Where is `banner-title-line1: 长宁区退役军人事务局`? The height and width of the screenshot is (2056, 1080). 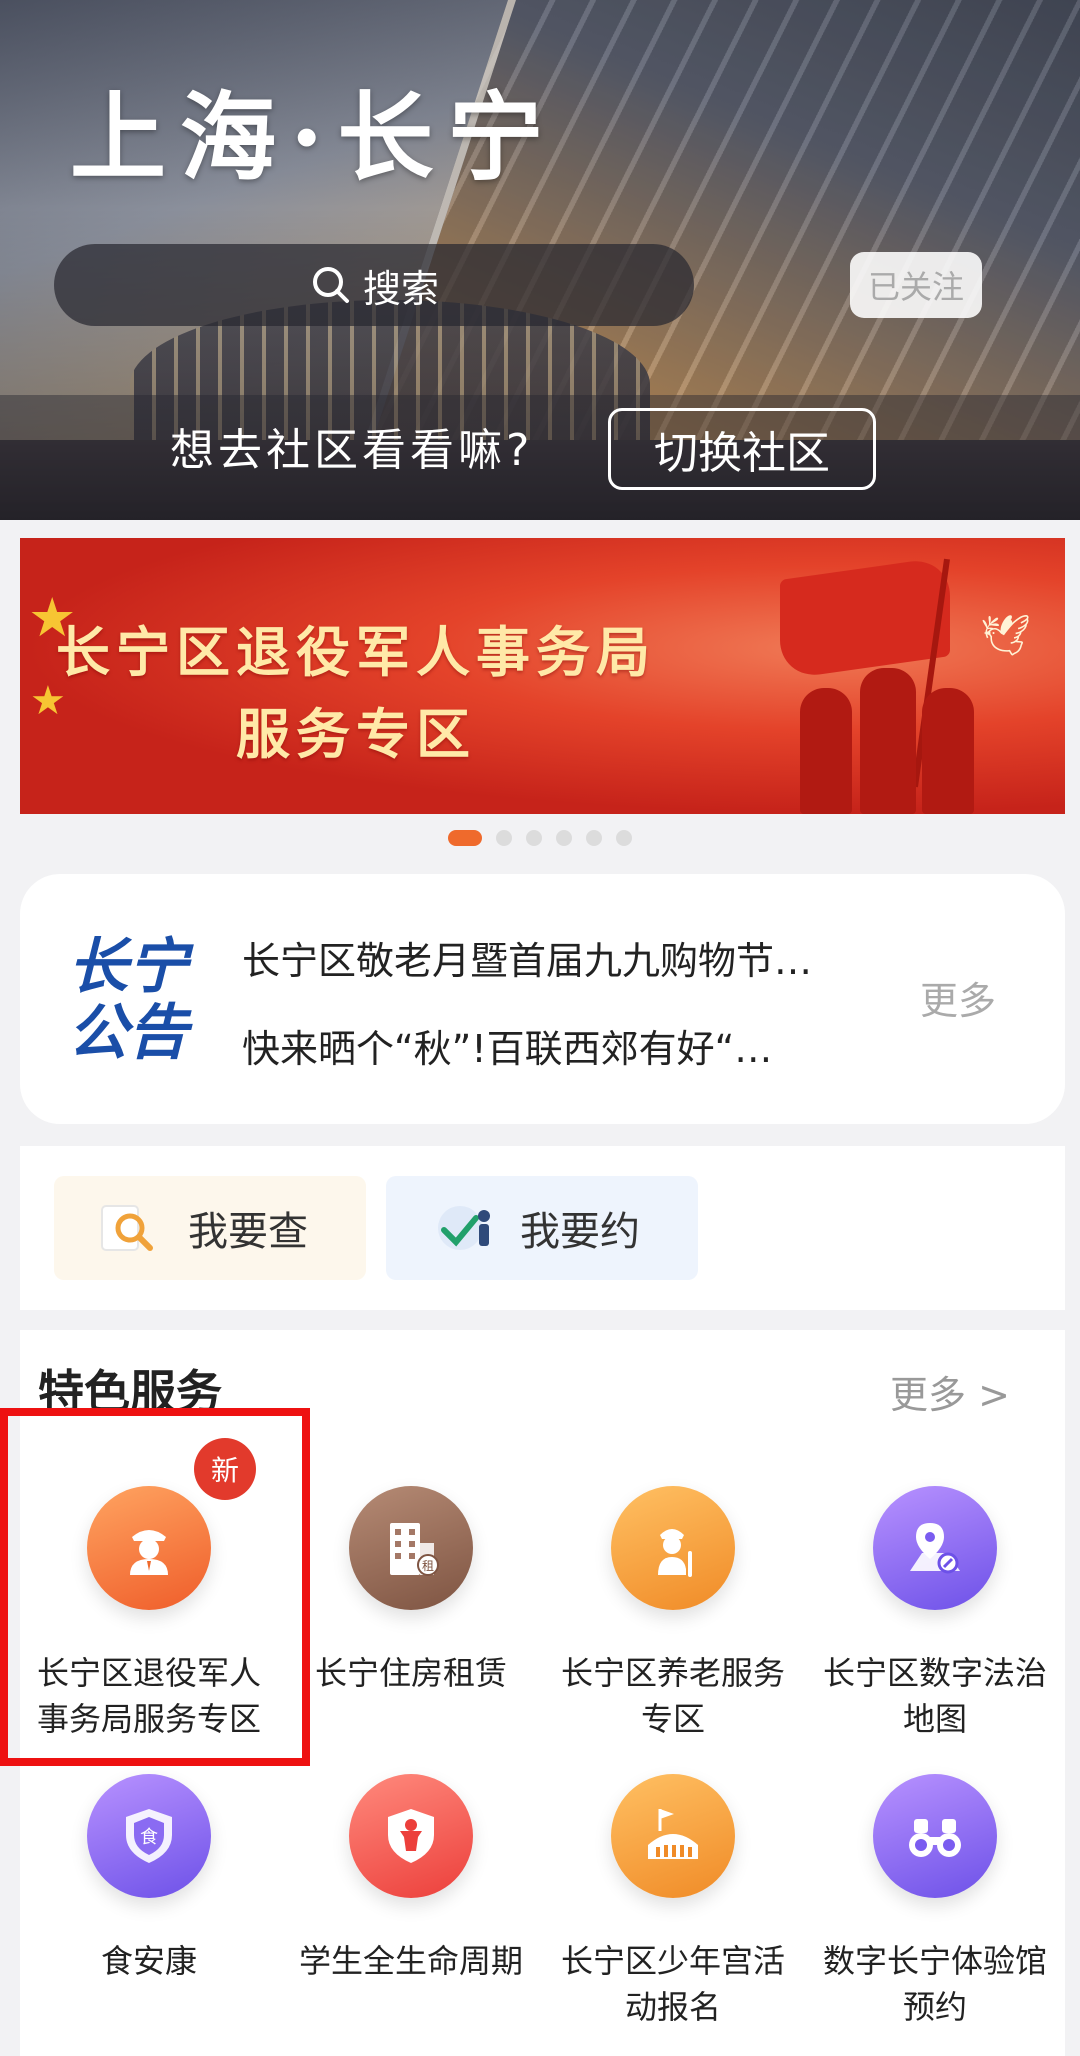 banner-title-line1: 长宁区退役军人事务局 is located at coordinates (356, 652).